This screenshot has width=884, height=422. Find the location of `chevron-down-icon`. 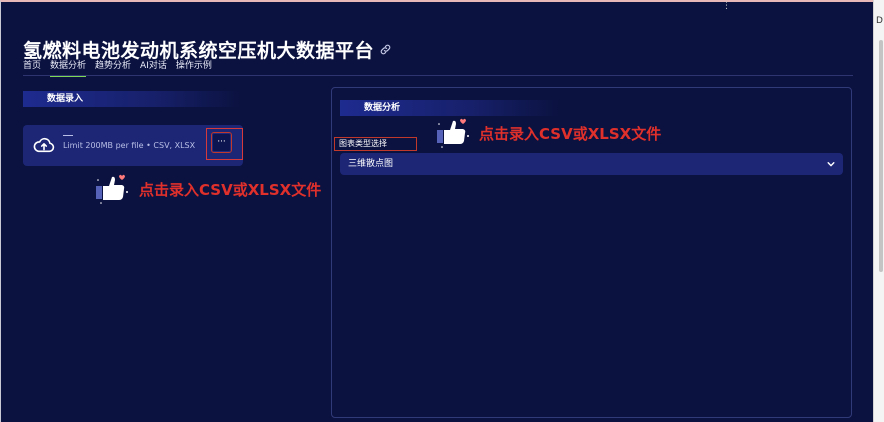

chevron-down-icon is located at coordinates (831, 164).